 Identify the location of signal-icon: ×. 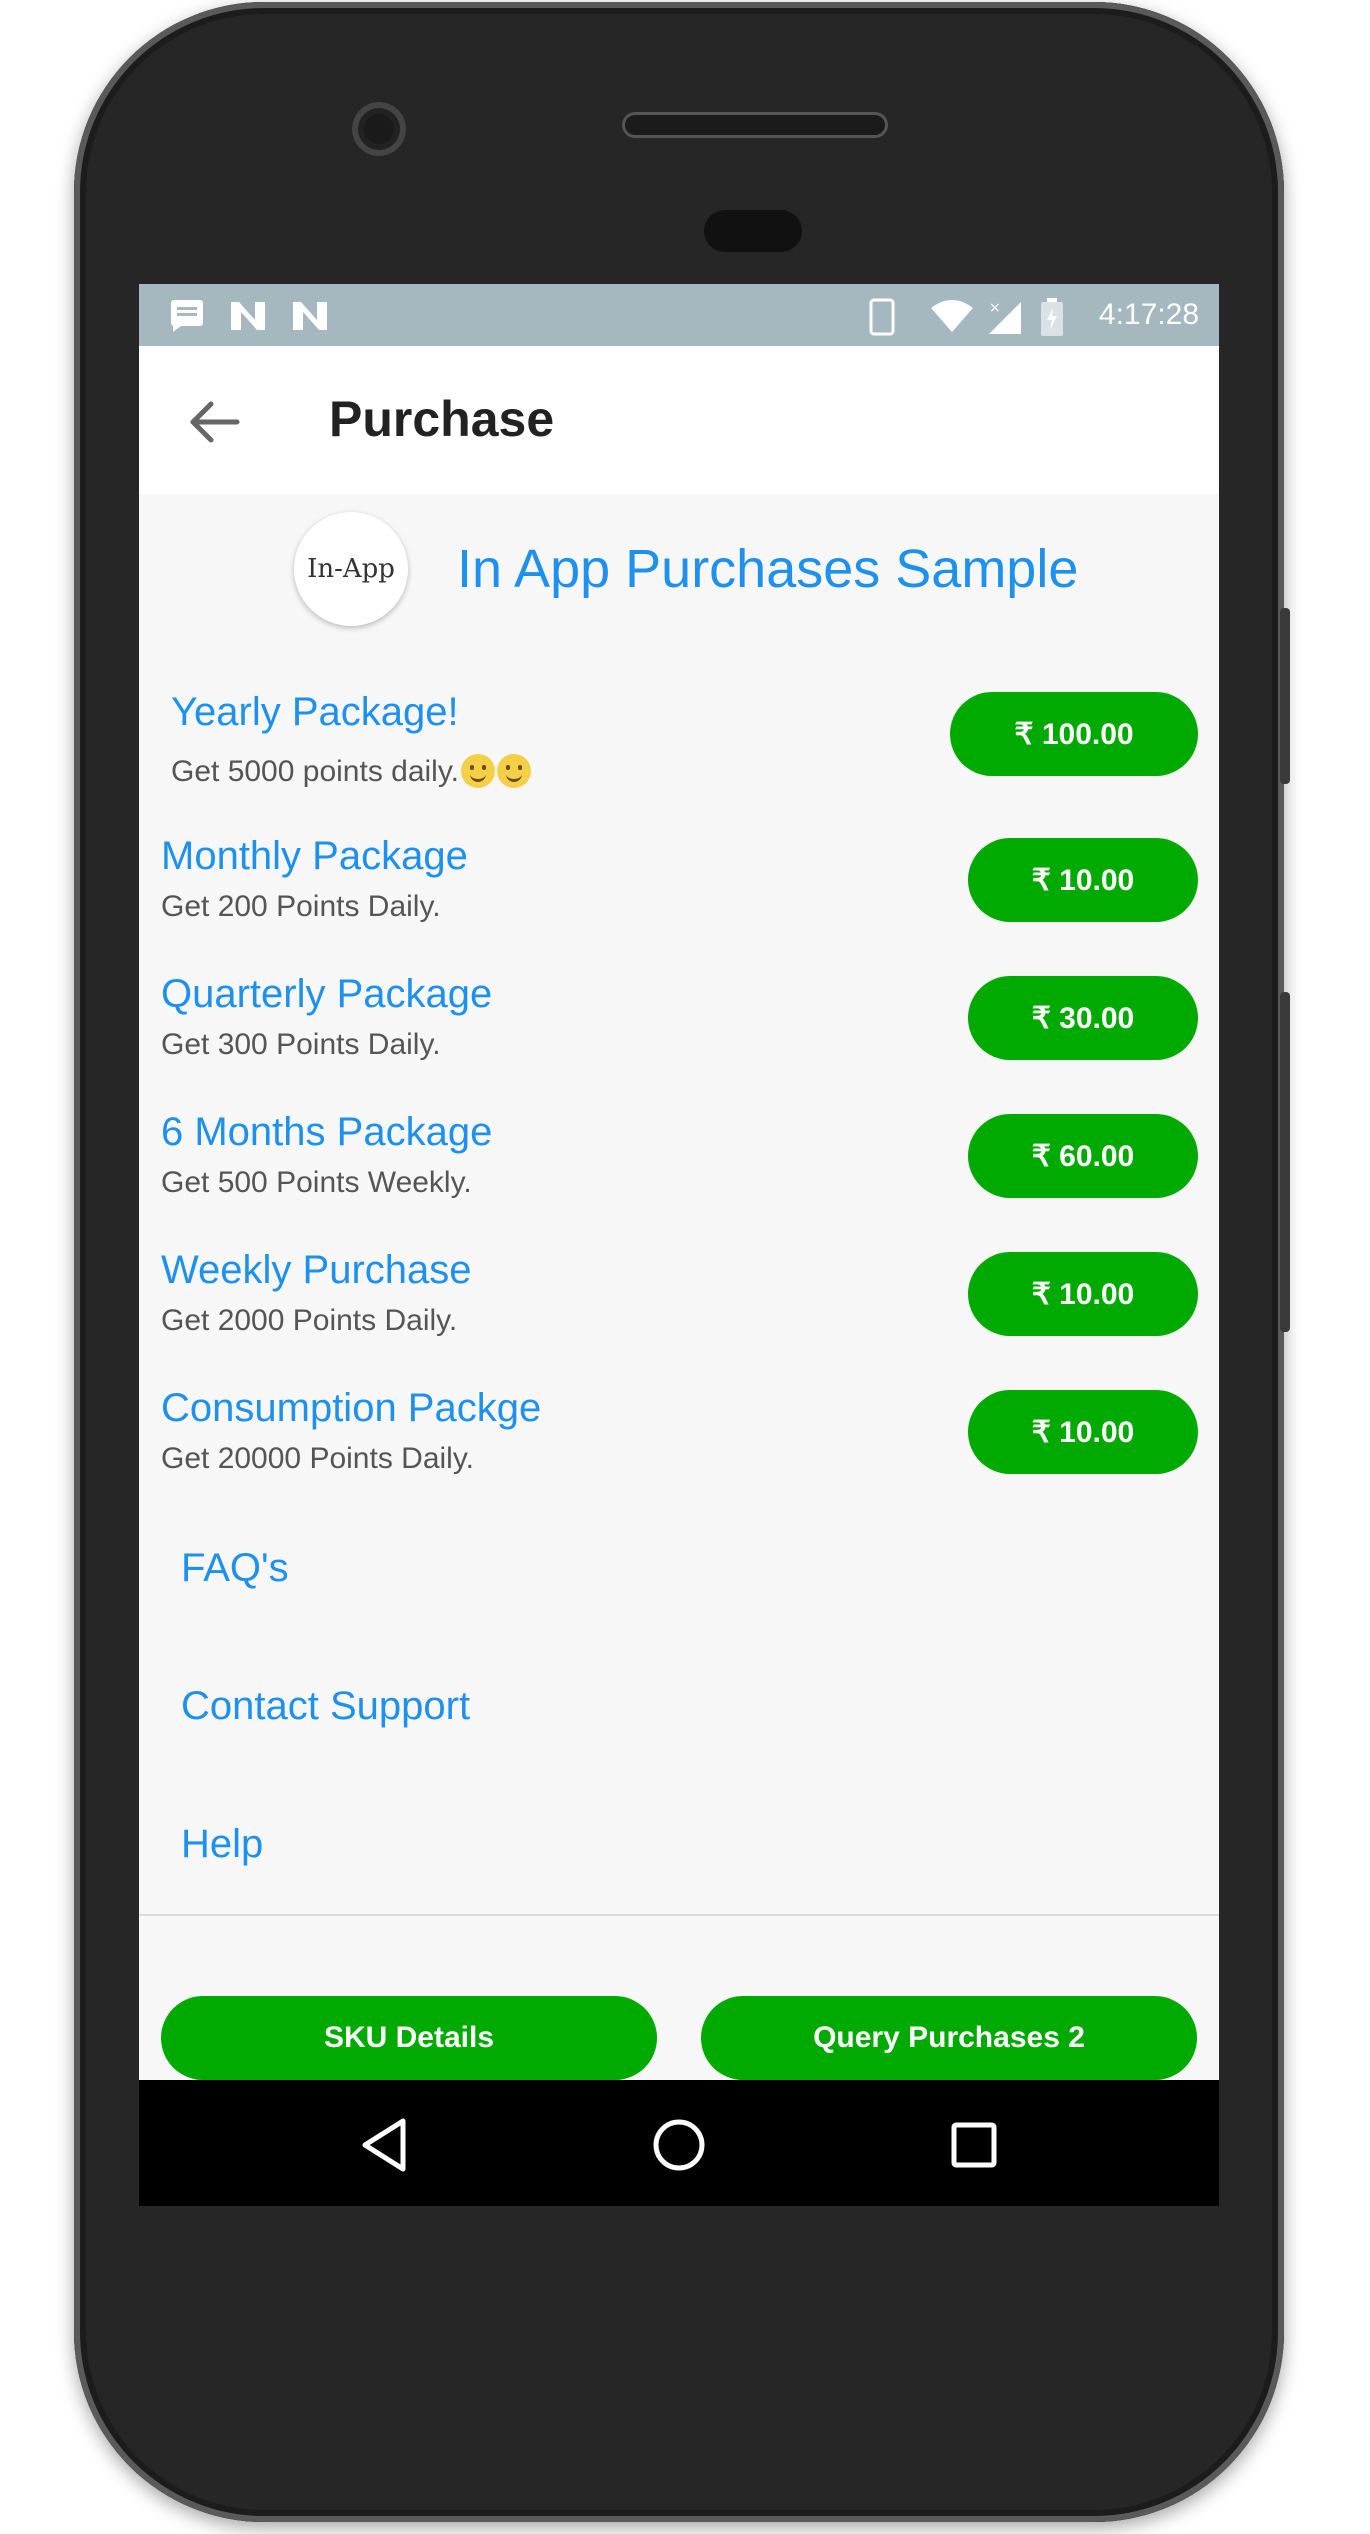
(1005, 317).